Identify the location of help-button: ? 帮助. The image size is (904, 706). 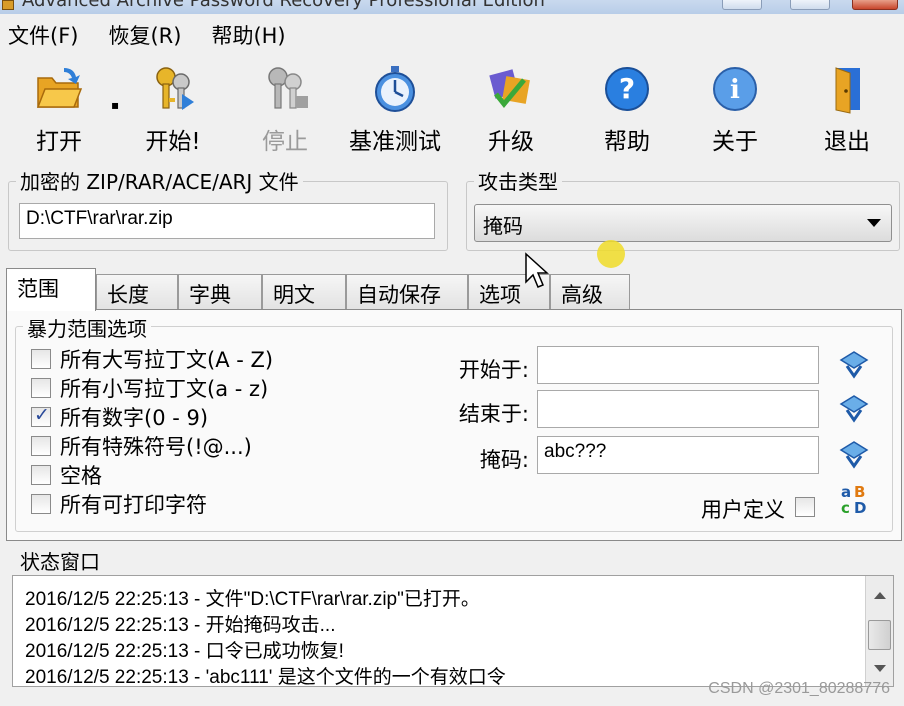
(627, 107).